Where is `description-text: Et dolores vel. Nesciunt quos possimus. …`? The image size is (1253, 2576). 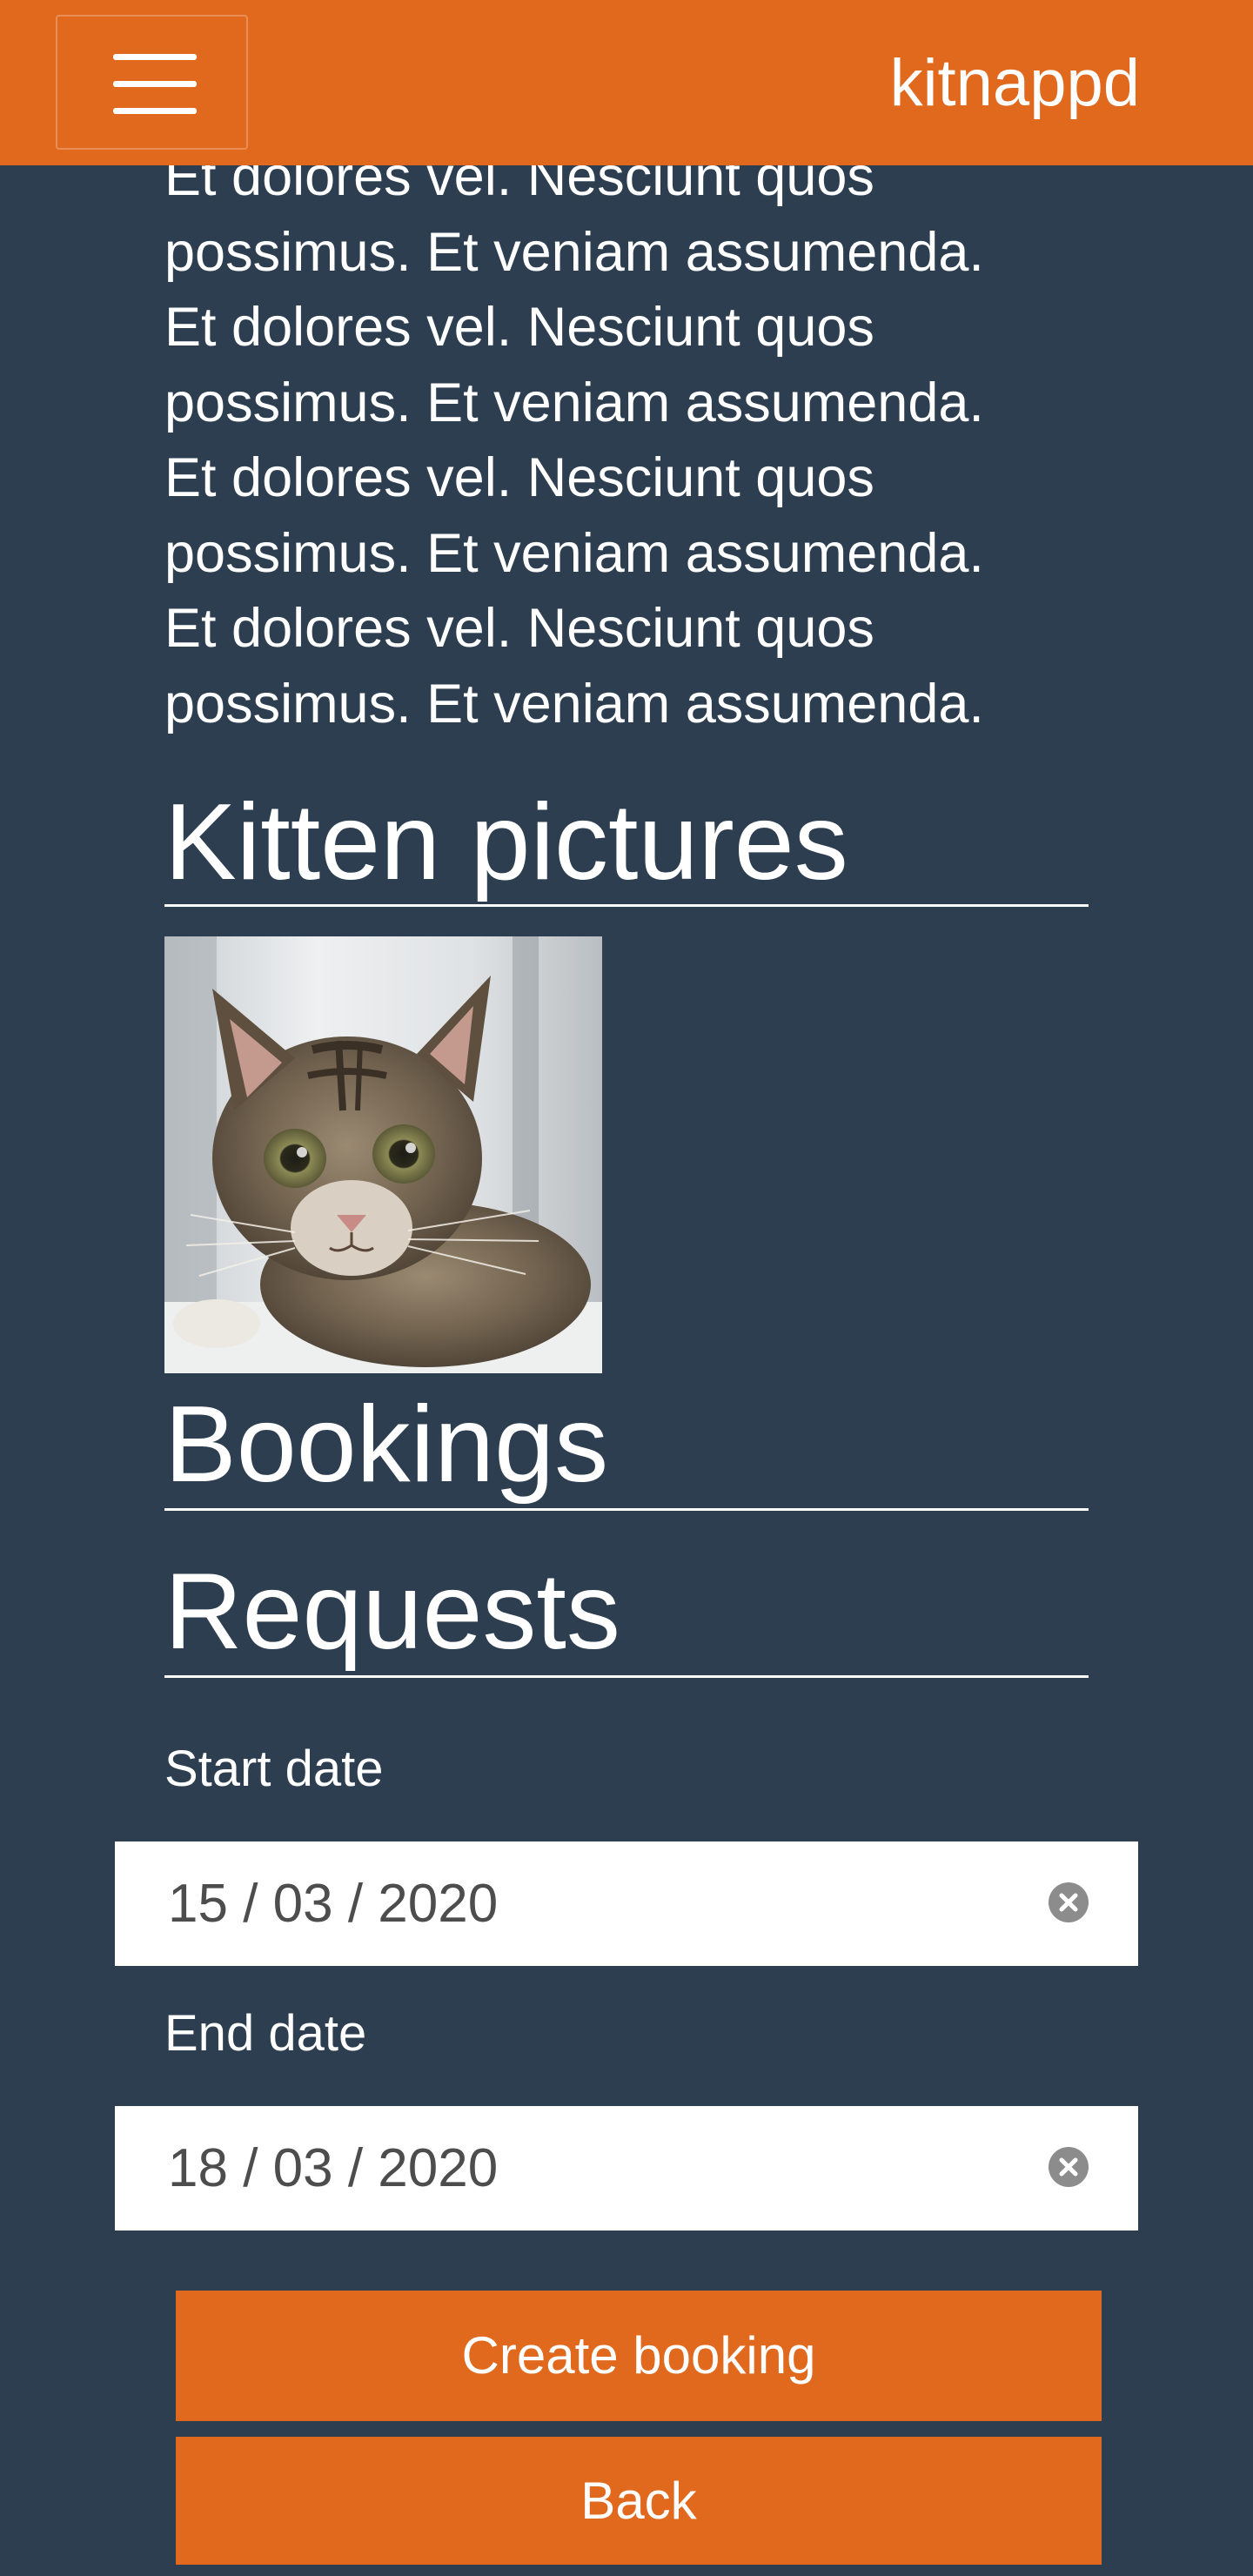 description-text: Et dolores vel. Nesciunt quos possimus. … is located at coordinates (574, 441).